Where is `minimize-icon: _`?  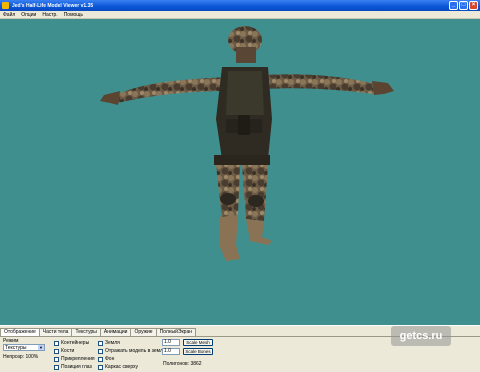 minimize-icon: _ is located at coordinates (453, 5).